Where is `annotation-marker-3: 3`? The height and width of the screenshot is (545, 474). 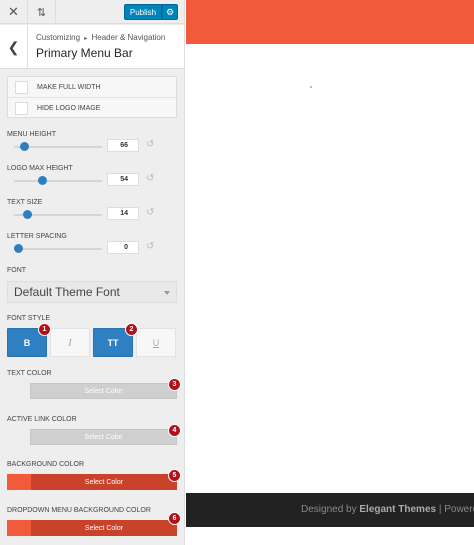 annotation-marker-3: 3 is located at coordinates (174, 384).